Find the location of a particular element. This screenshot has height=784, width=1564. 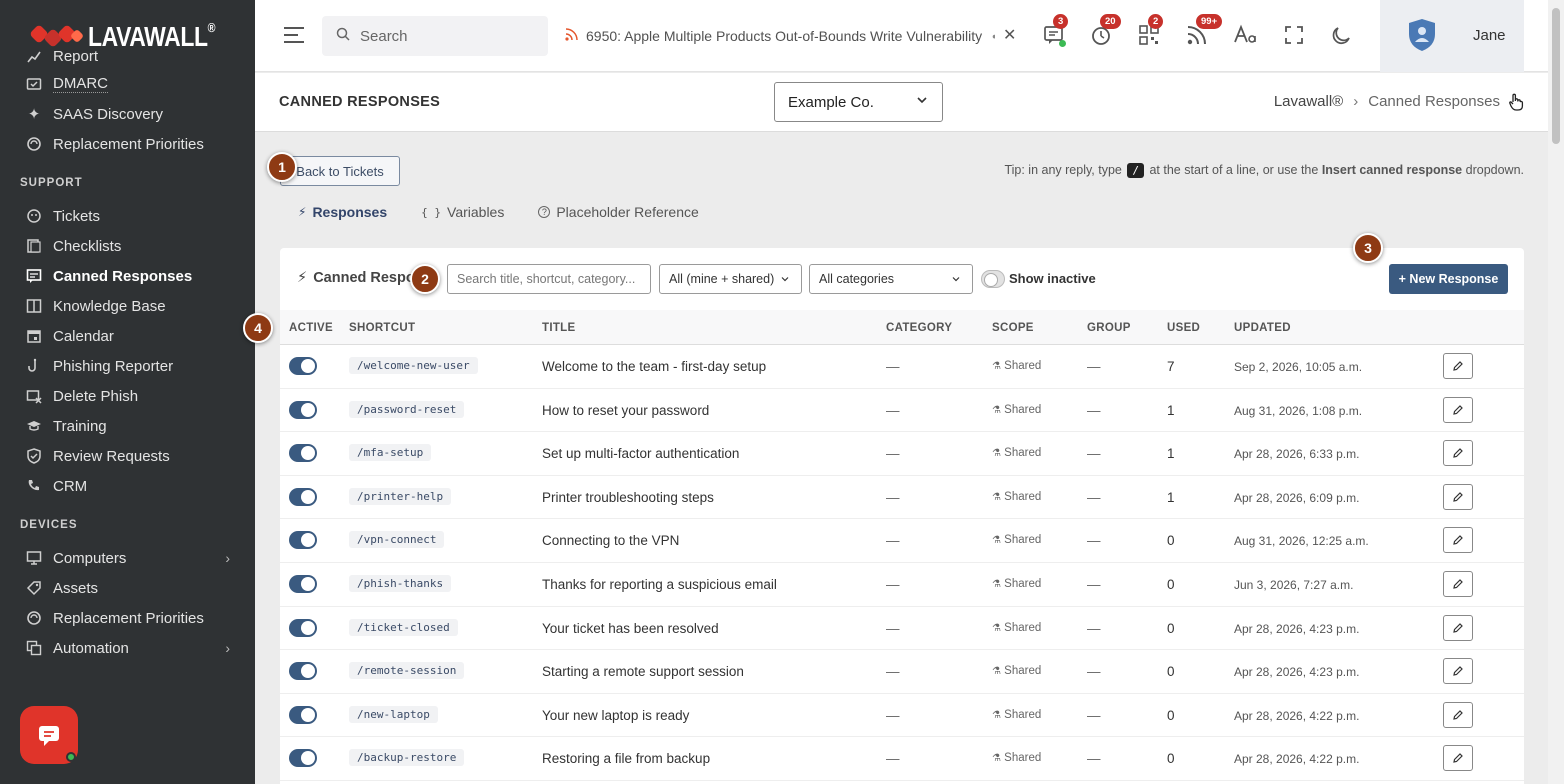

sidebar-item-phishing-reporter: Phishing Reporter is located at coordinates (127, 366).